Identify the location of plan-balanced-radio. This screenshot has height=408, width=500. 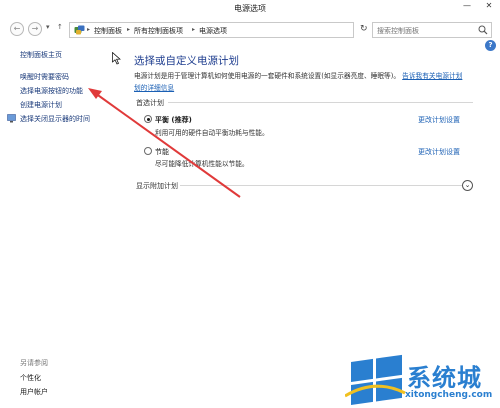
(148, 119).